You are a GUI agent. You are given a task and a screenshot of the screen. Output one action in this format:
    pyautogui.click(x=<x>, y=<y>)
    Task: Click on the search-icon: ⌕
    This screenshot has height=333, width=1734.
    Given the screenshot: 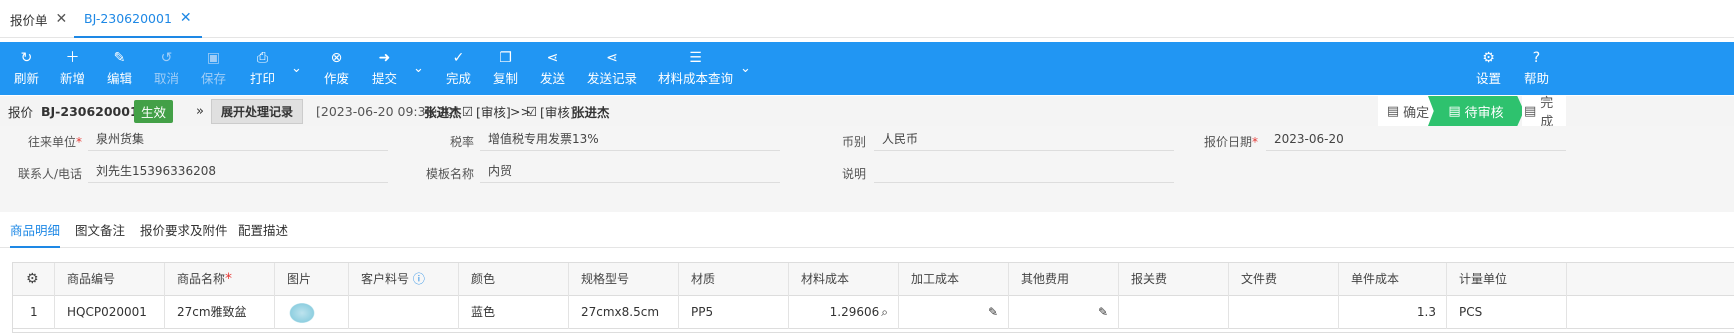 What is the action you would take?
    pyautogui.click(x=884, y=312)
    